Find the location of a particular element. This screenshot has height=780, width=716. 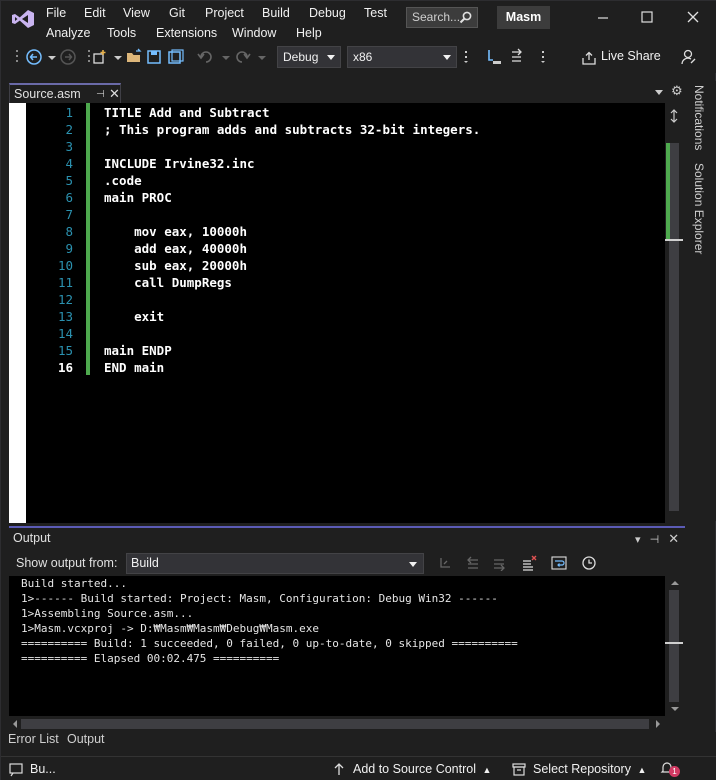

share-icon is located at coordinates (589, 58).